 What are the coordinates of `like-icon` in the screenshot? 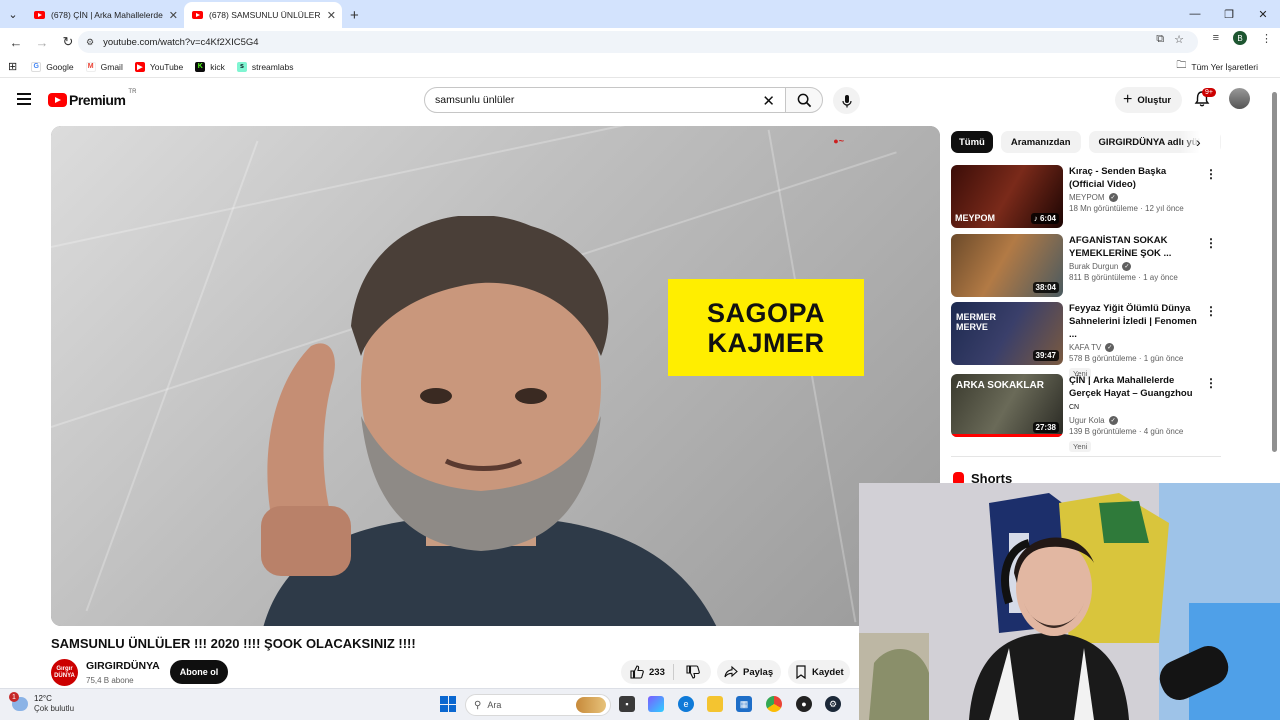 It's located at (637, 672).